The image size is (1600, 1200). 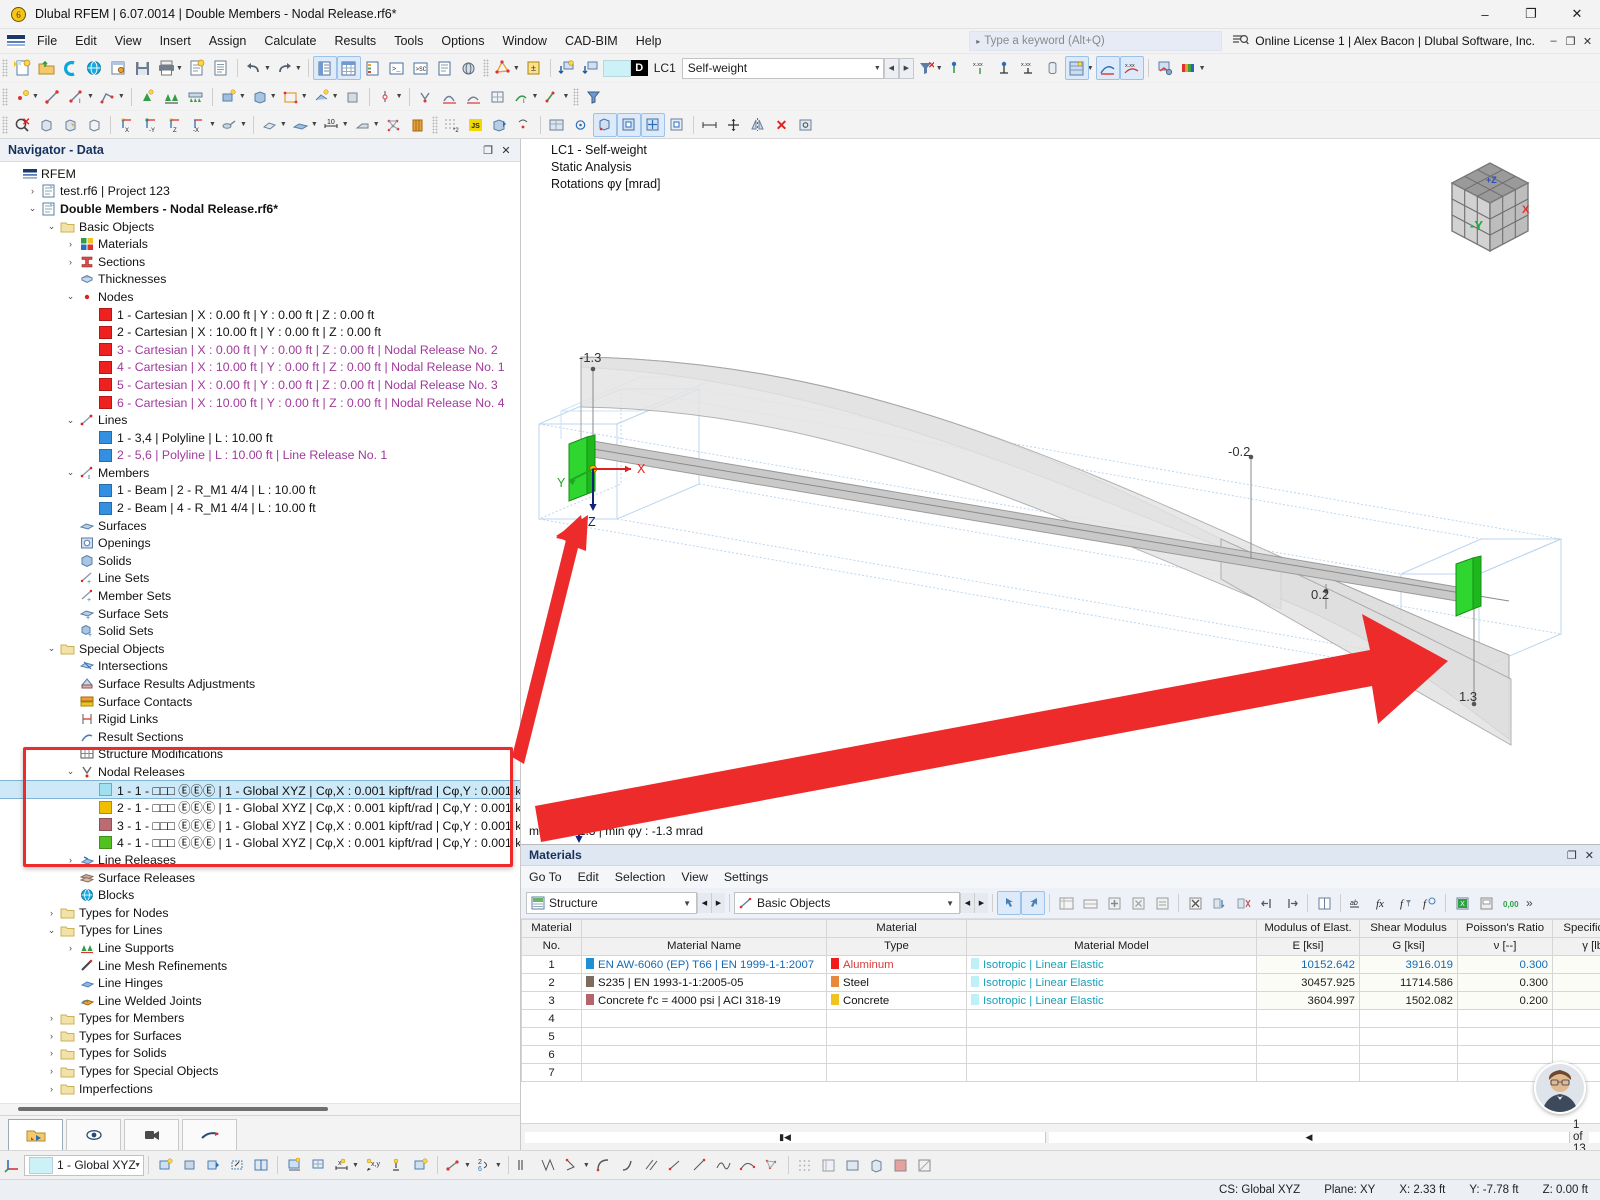 I want to click on navigator-tab-views, so click(x=151, y=1134).